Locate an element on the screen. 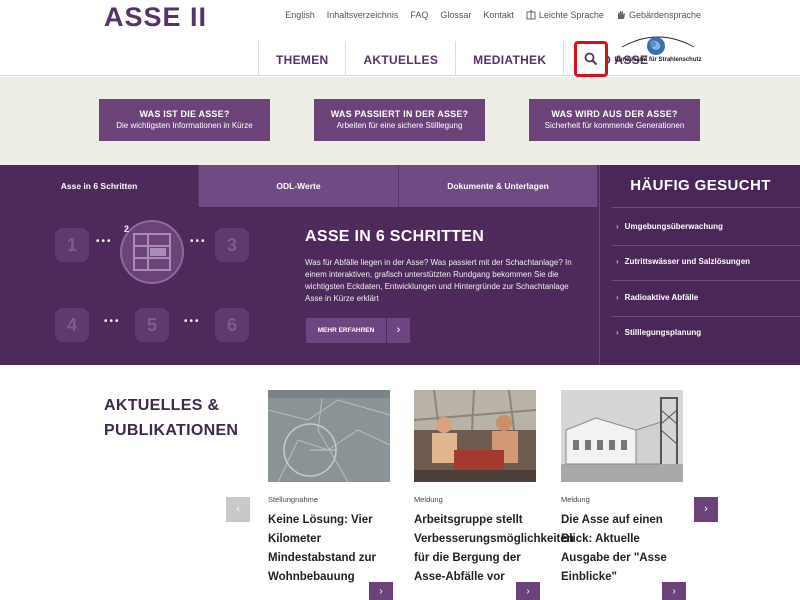 The width and height of the screenshot is (800, 600). faq-item-label: Stilllegungsplanung is located at coordinates (663, 332).